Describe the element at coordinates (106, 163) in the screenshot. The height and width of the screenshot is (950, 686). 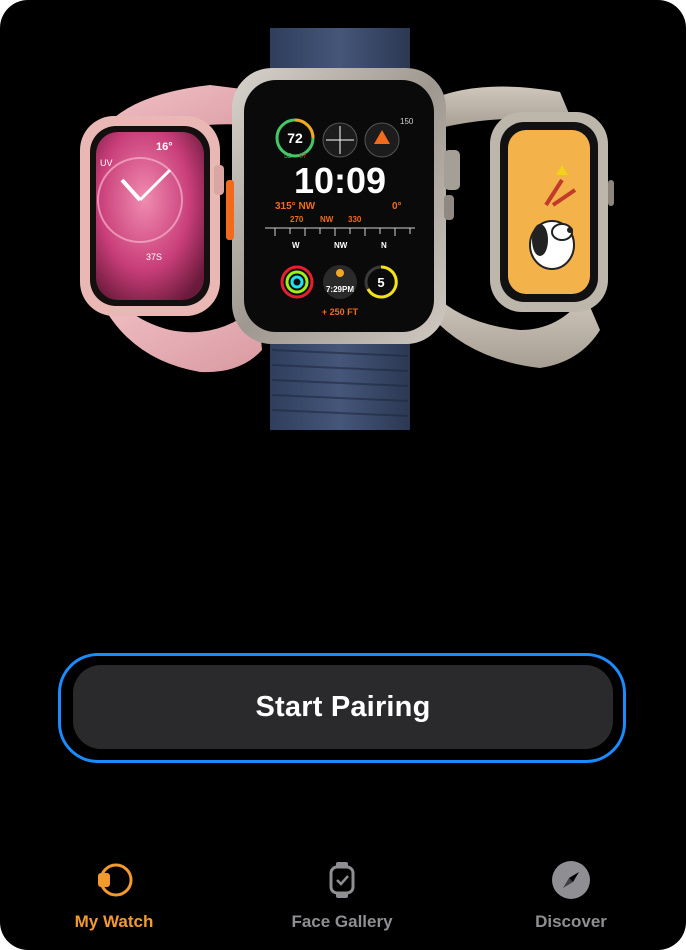
I see `left-uv: UV` at that location.